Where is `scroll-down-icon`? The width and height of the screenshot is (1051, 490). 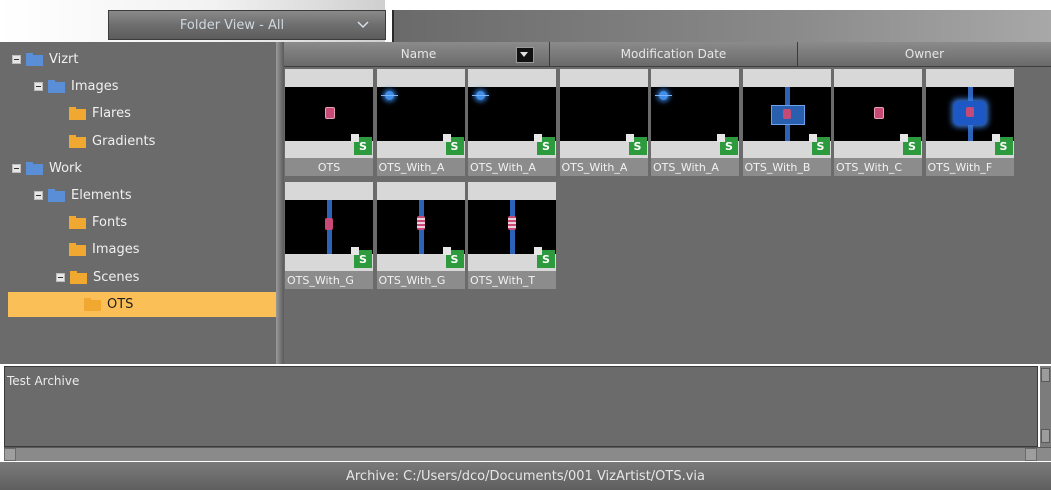 scroll-down-icon is located at coordinates (1045, 436).